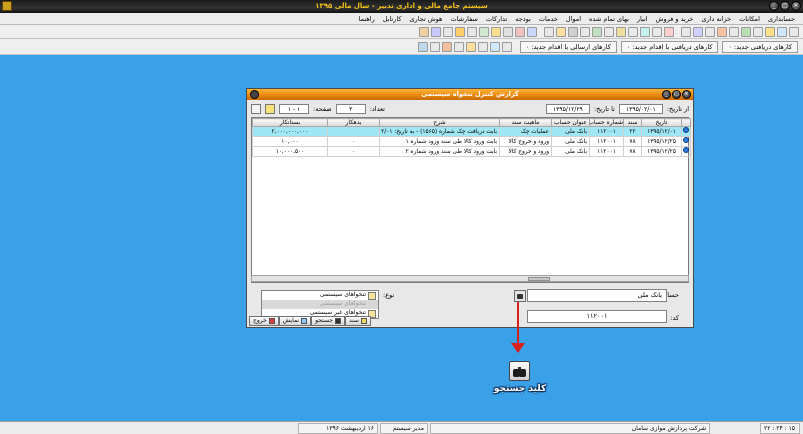 Image resolution: width=803 pixels, height=434 pixels. Describe the element at coordinates (539, 279) in the screenshot. I see `scrollbar-thumb` at that location.